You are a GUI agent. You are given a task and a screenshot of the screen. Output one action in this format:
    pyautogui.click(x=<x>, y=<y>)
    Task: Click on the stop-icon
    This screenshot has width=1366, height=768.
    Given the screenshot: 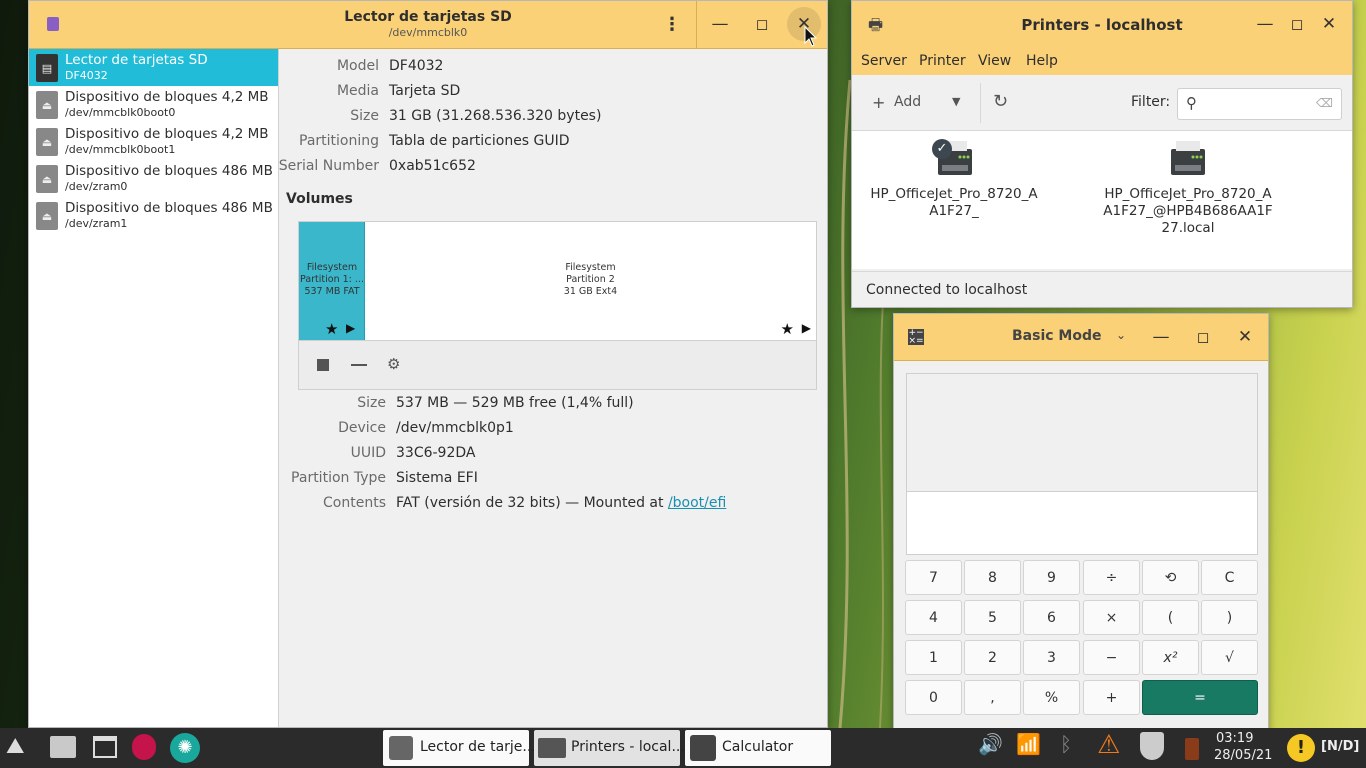 What is the action you would take?
    pyautogui.click(x=323, y=365)
    